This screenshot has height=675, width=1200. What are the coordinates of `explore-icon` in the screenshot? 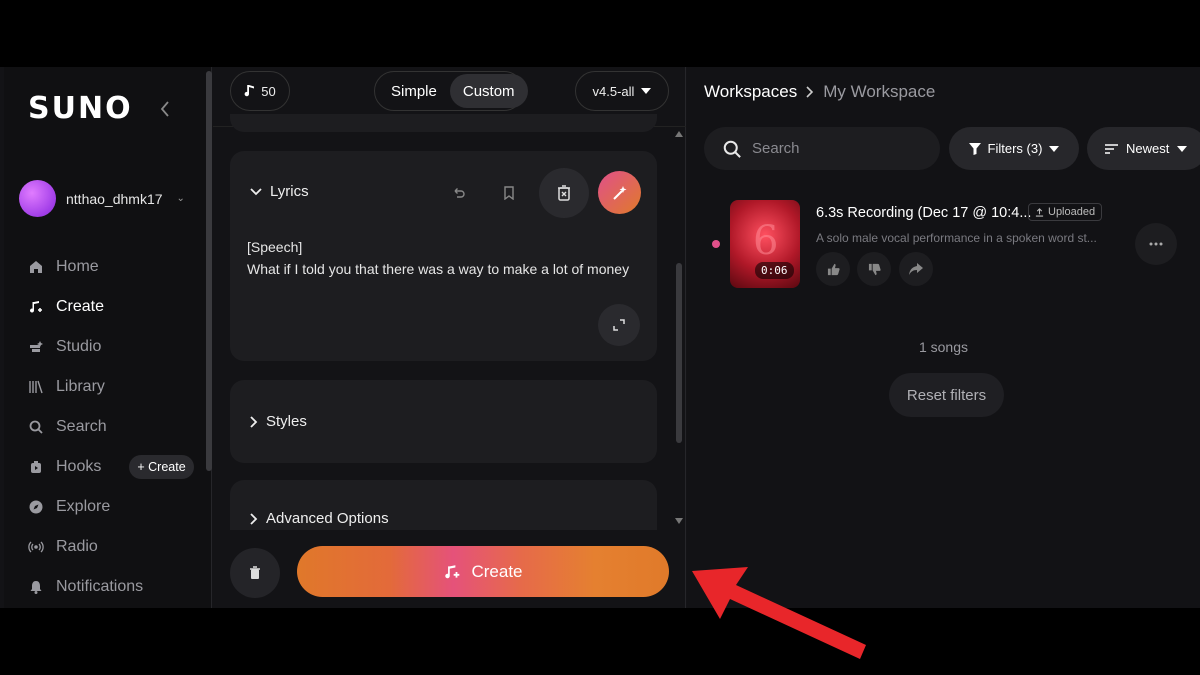 It's located at (36, 507).